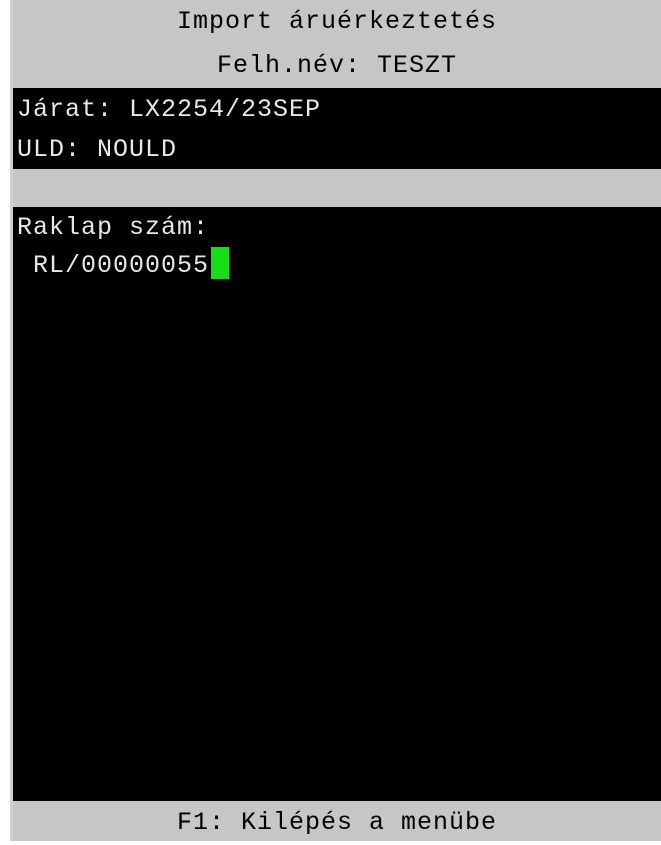 This screenshot has width=661, height=845. Describe the element at coordinates (337, 65) in the screenshot. I see `user-name-line: Felh.név: TESZT` at that location.